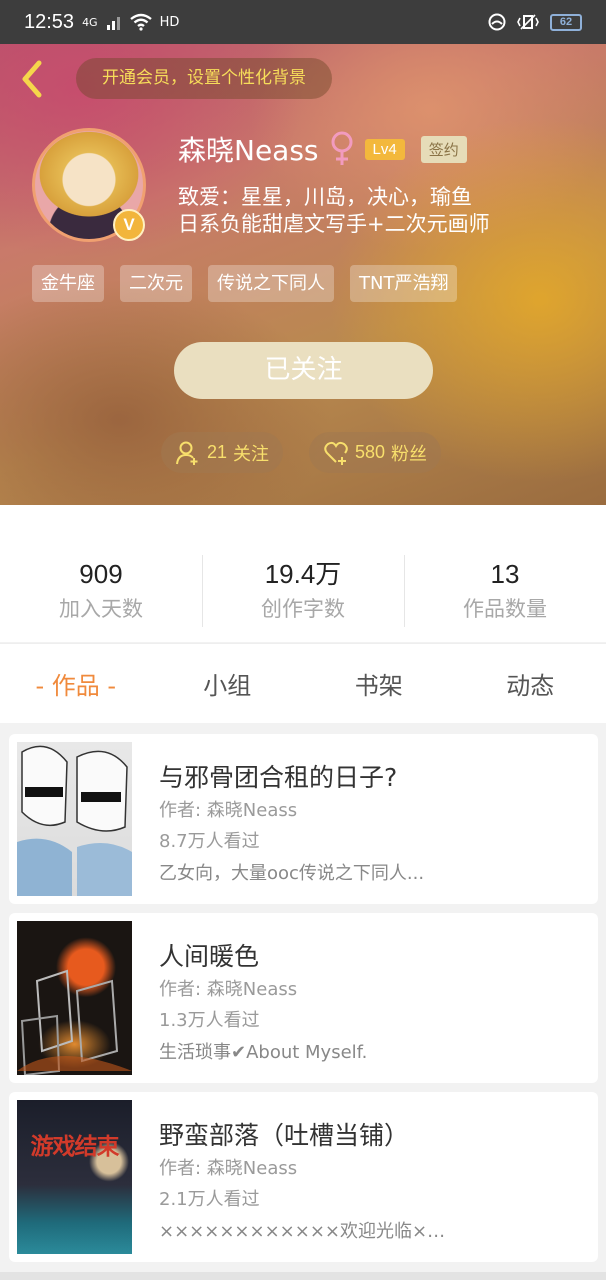 Image resolution: width=606 pixels, height=1280 pixels. Describe the element at coordinates (528, 22) in the screenshot. I see `vibrate-icon` at that location.